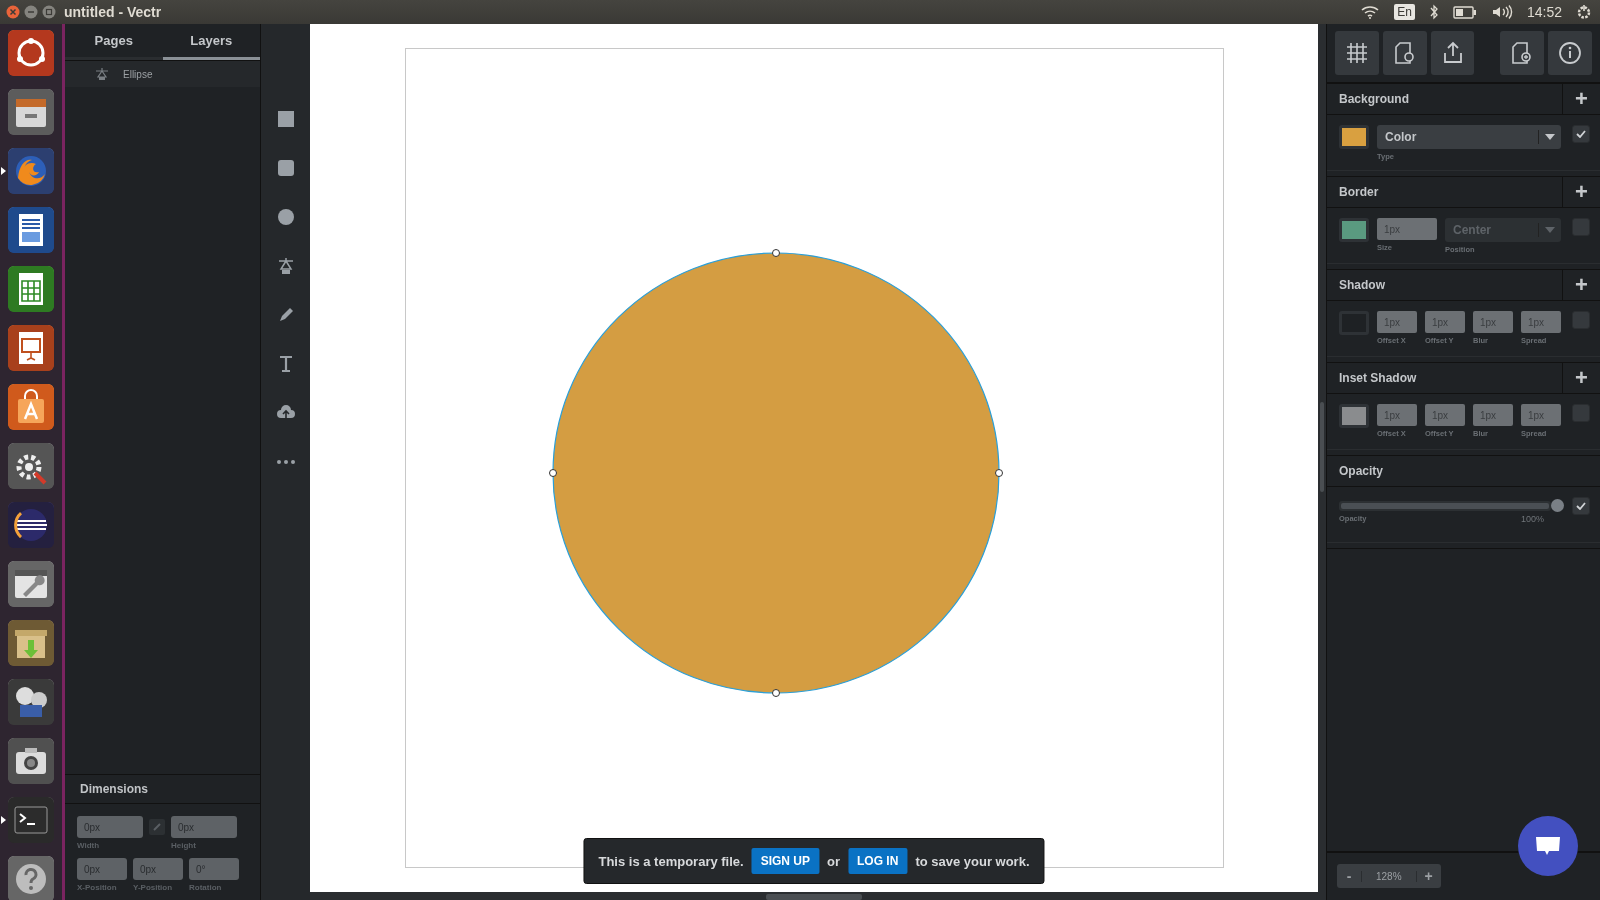 This screenshot has width=1600, height=900. I want to click on rounded-rectangle-icon, so click(285, 168).